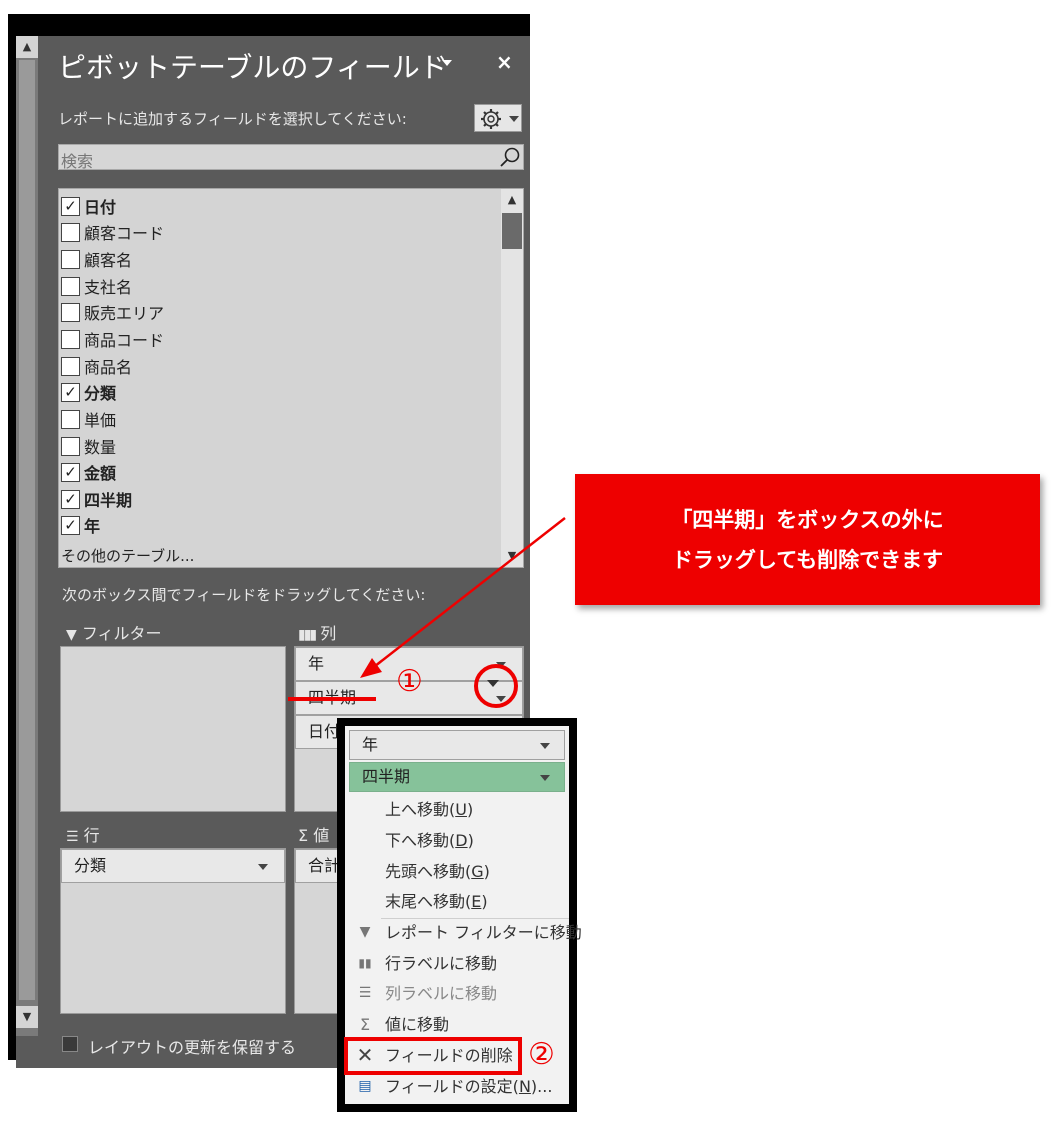  Describe the element at coordinates (457, 871) in the screenshot. I see `menu-move-first: 先頭へ移動(G)` at that location.